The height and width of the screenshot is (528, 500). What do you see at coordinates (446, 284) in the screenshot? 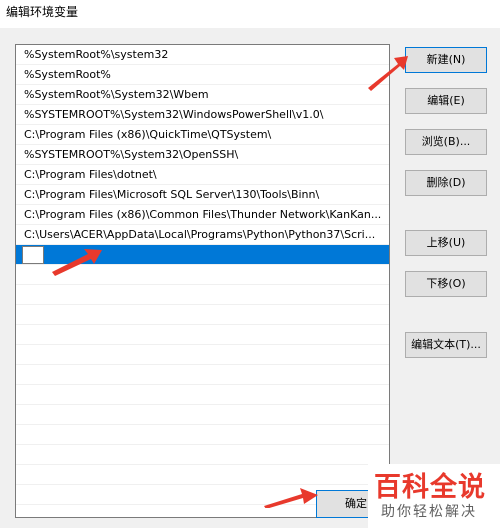
I see `move-down-button: 下移(O)` at bounding box center [446, 284].